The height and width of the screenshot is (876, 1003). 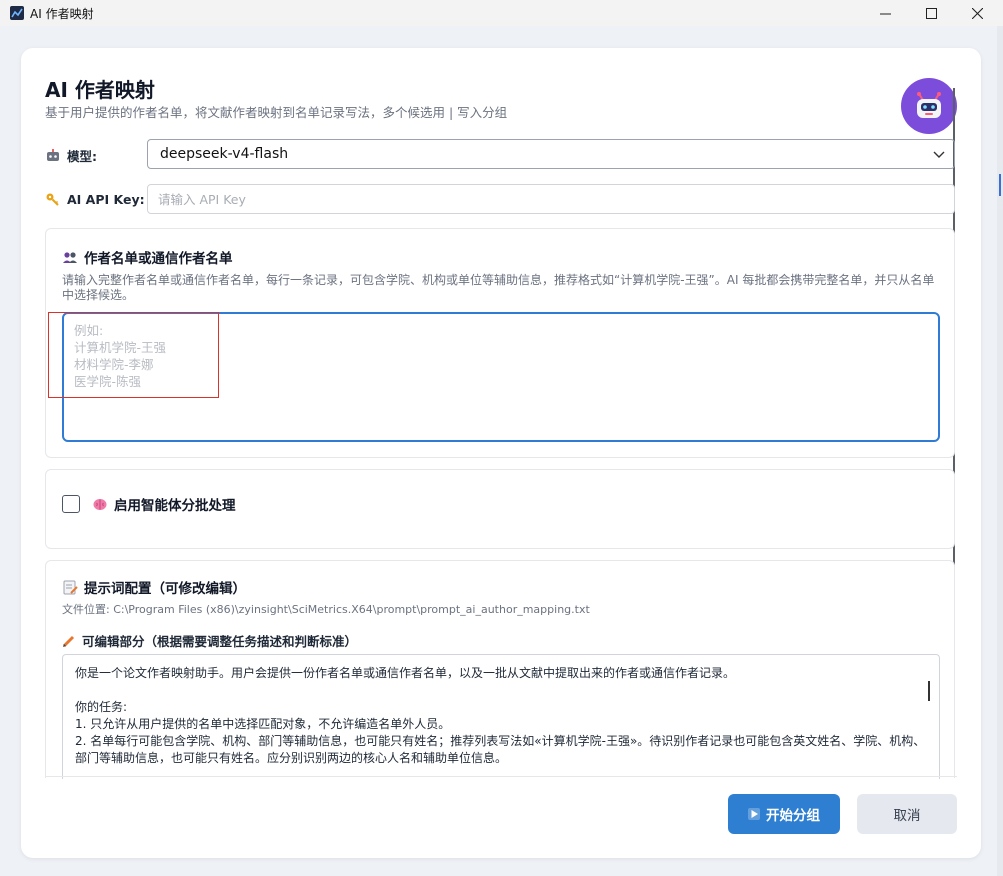 I want to click on memo-icon, so click(x=70, y=587).